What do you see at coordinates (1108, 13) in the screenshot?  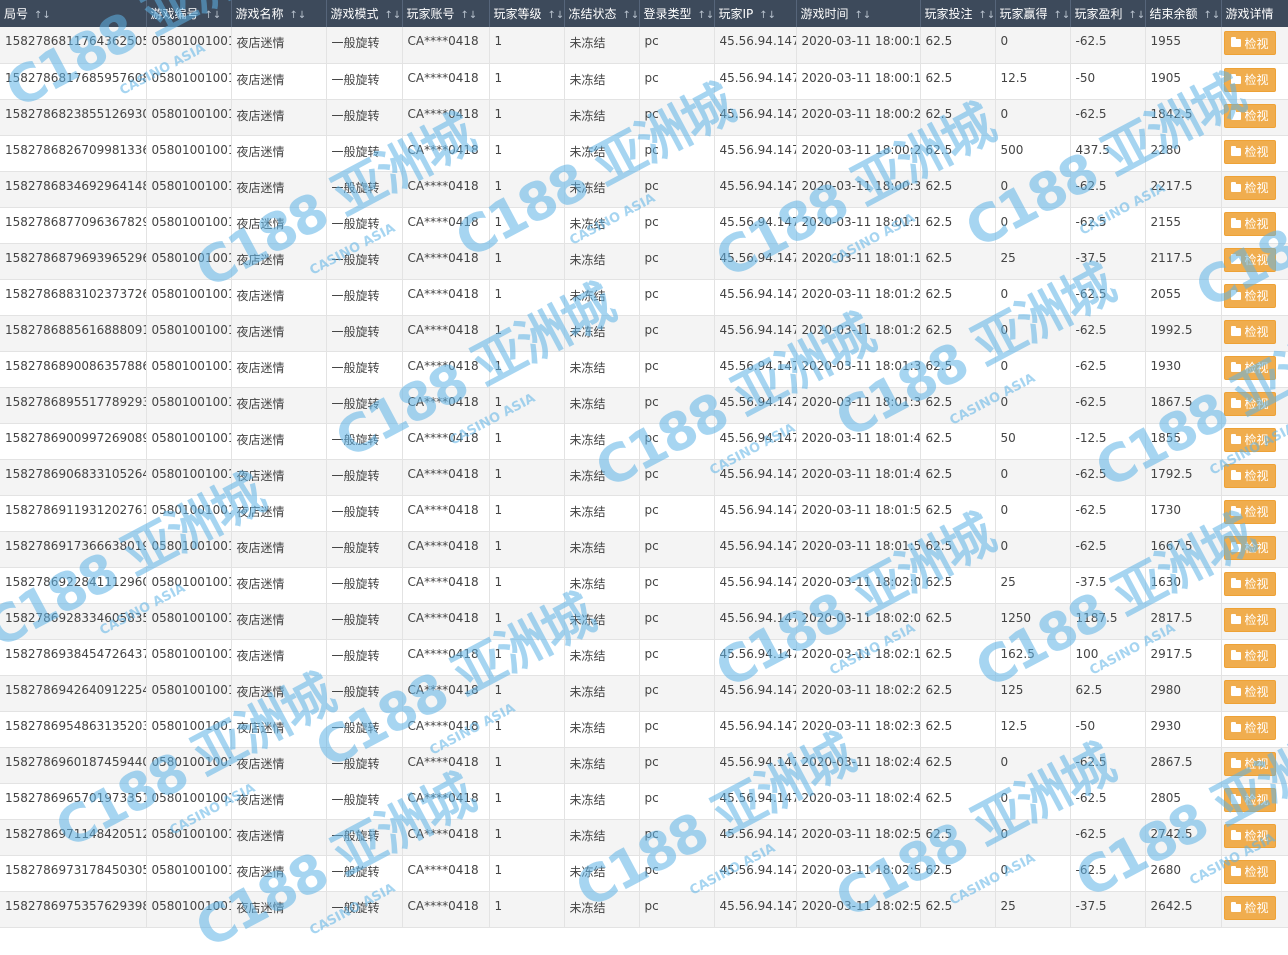 I see `column-header-player-profit: 玩家盈利 ↑↓` at bounding box center [1108, 13].